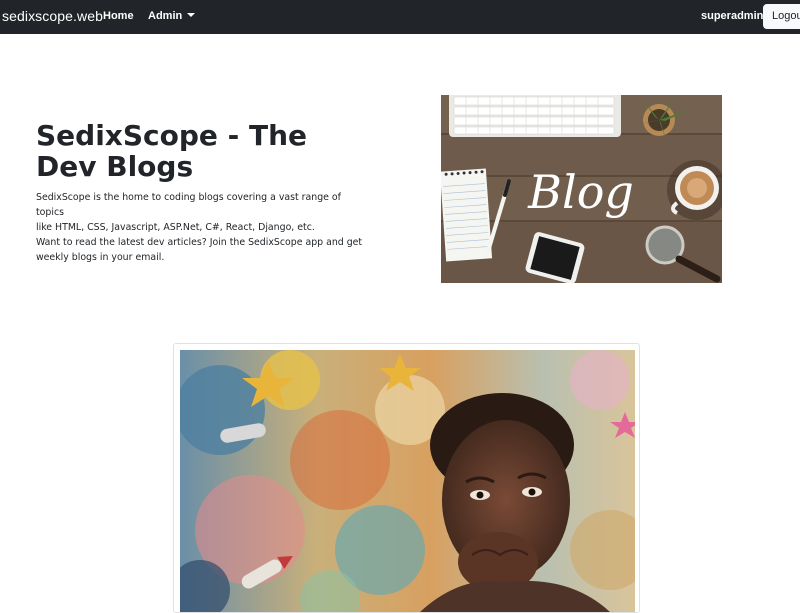 Image resolution: width=800 pixels, height=613 pixels. What do you see at coordinates (191, 15) in the screenshot?
I see `chevron-down-icon` at bounding box center [191, 15].